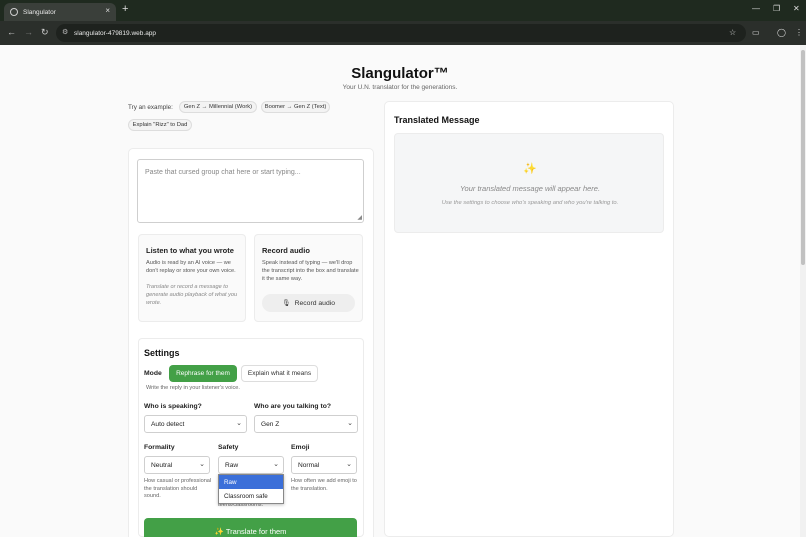 The image size is (806, 537). I want to click on mode-explain-button: Explain what it means, so click(279, 373).